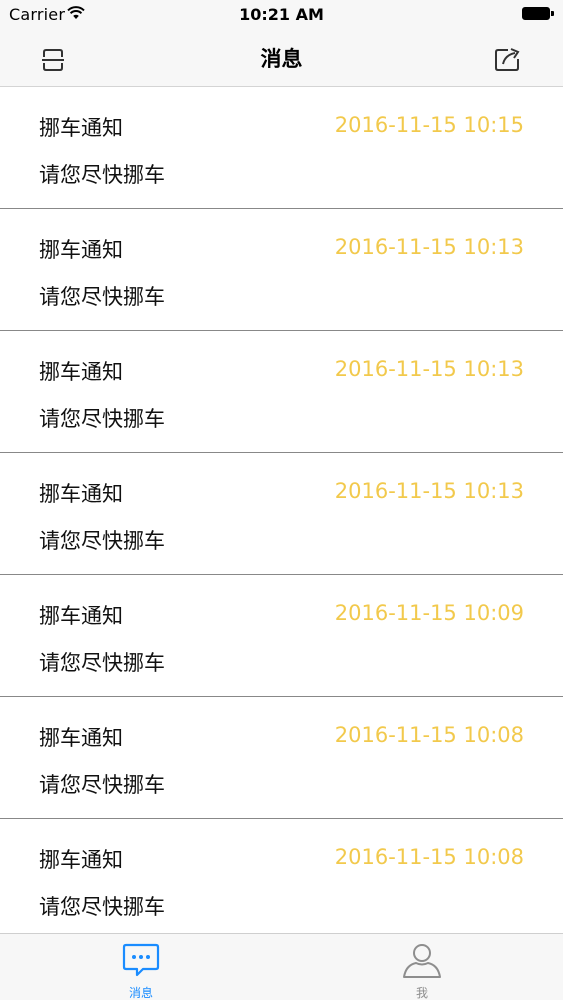 This screenshot has width=563, height=1000. What do you see at coordinates (421, 993) in the screenshot?
I see `tab-label: 我` at bounding box center [421, 993].